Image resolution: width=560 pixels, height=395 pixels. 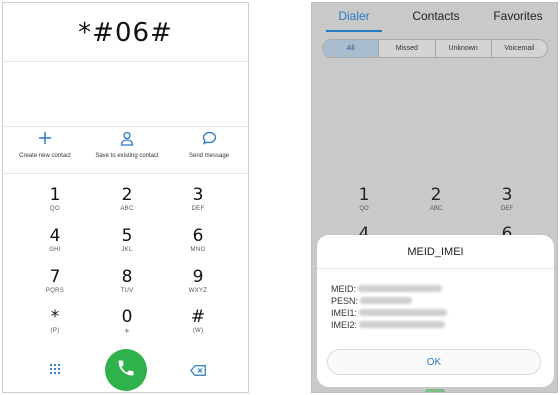 I want to click on dialer-tabs: Dialer Contacts Favorites, so click(x=434, y=18).